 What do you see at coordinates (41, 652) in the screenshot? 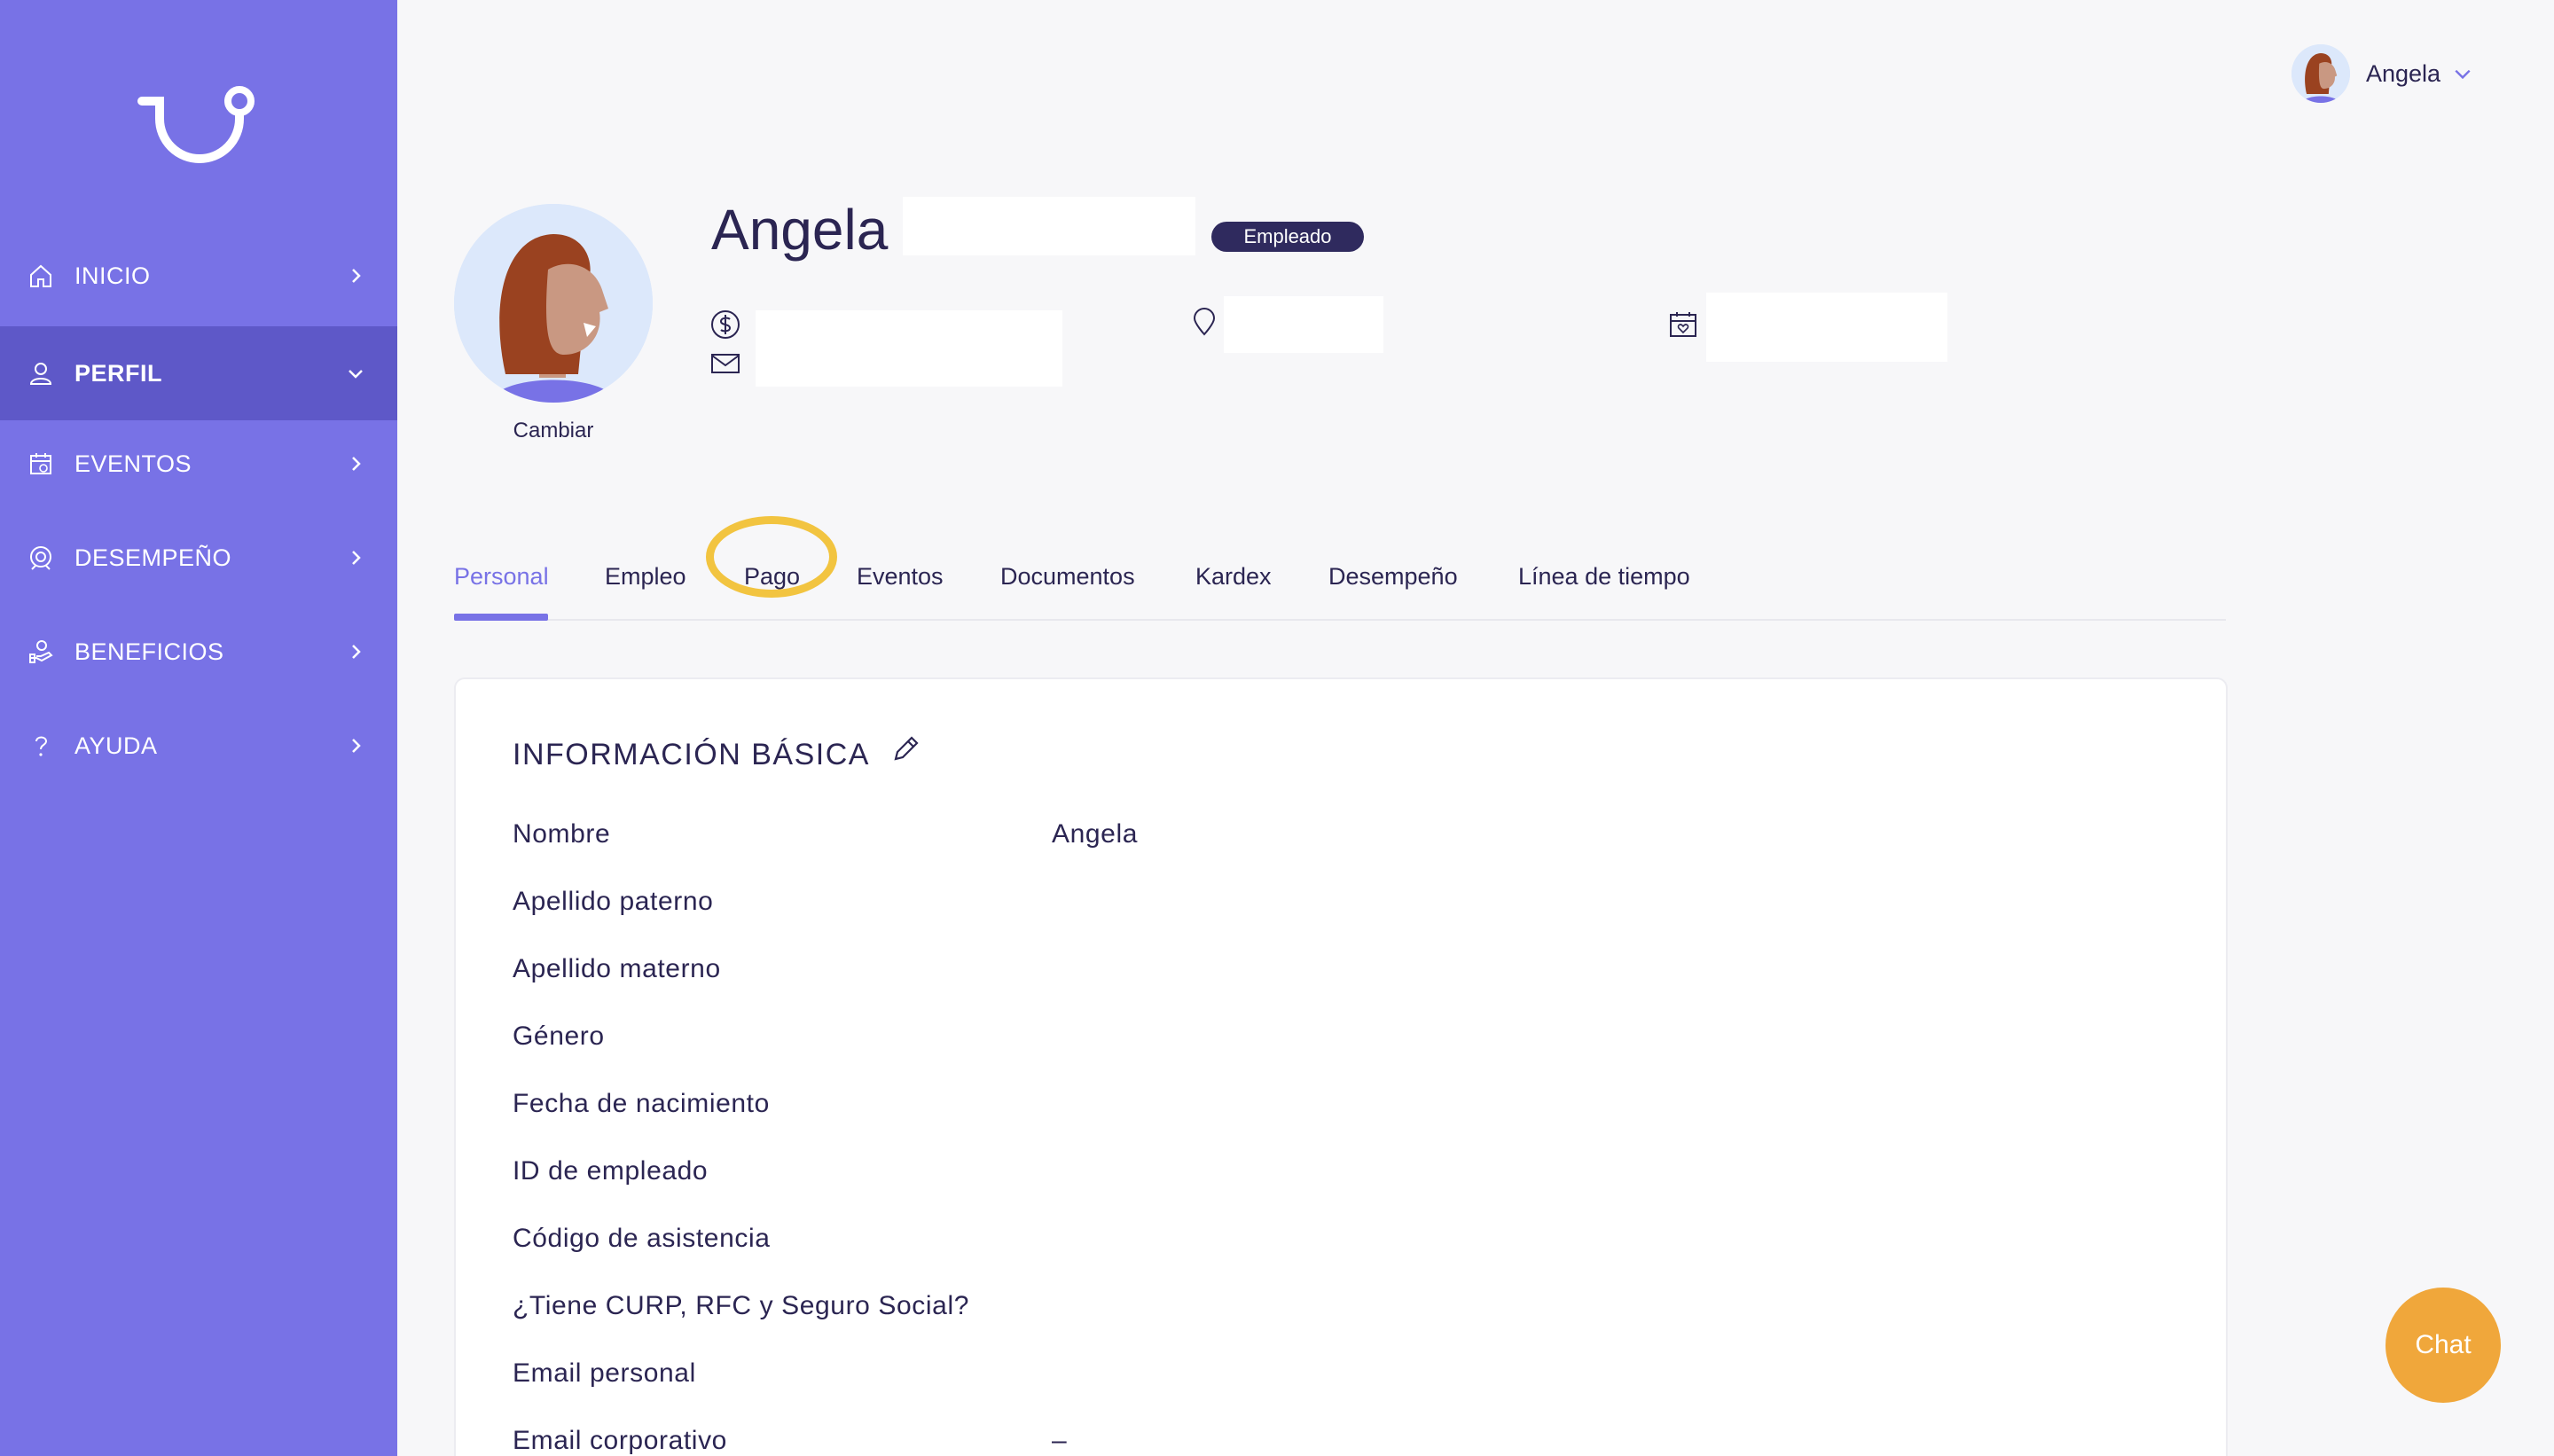
I see `benefits-icon` at bounding box center [41, 652].